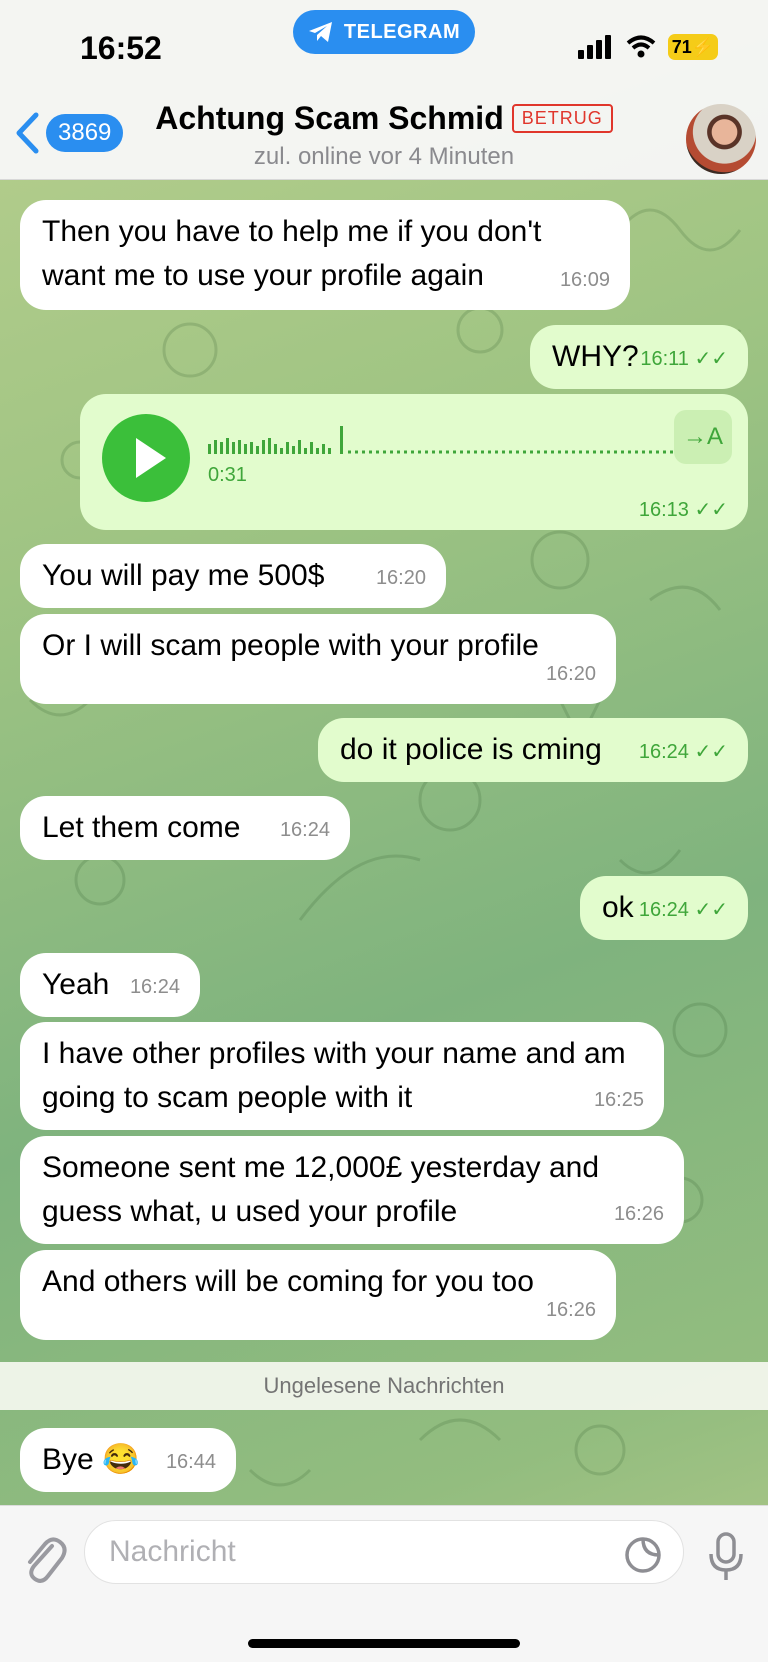 The height and width of the screenshot is (1662, 768). I want to click on message-incoming: Let them come 16:24, so click(185, 828).